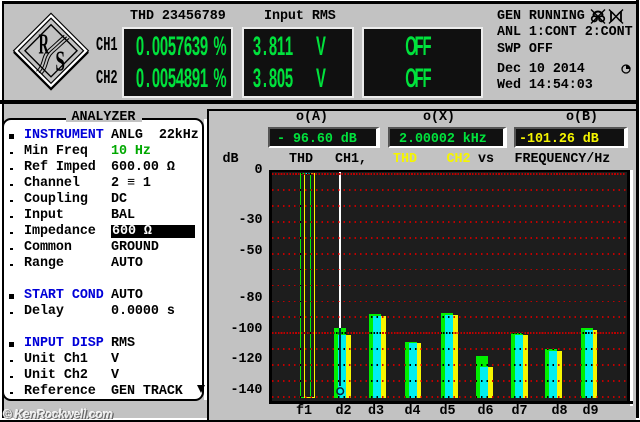  I want to click on svg-text: R, so click(44, 43).